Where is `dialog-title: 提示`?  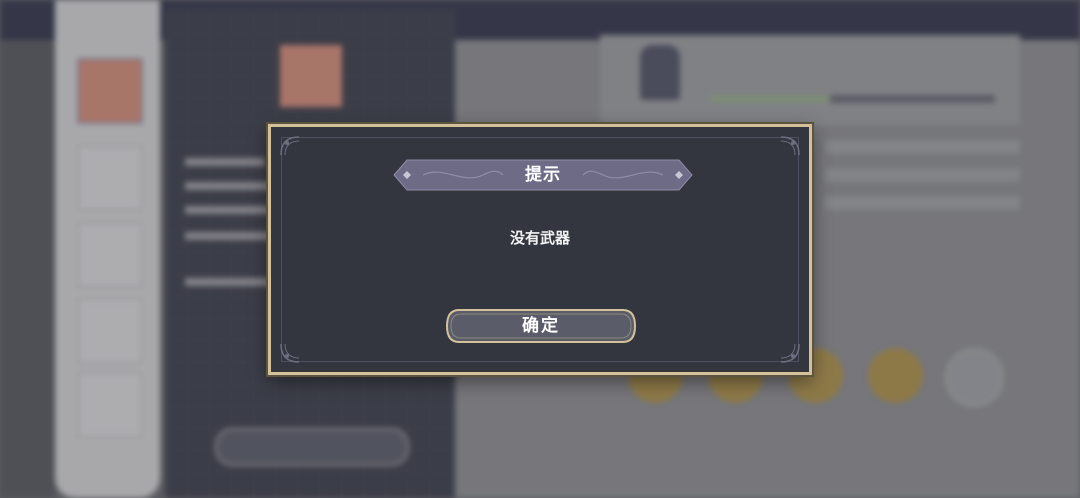 dialog-title: 提示 is located at coordinates (543, 175).